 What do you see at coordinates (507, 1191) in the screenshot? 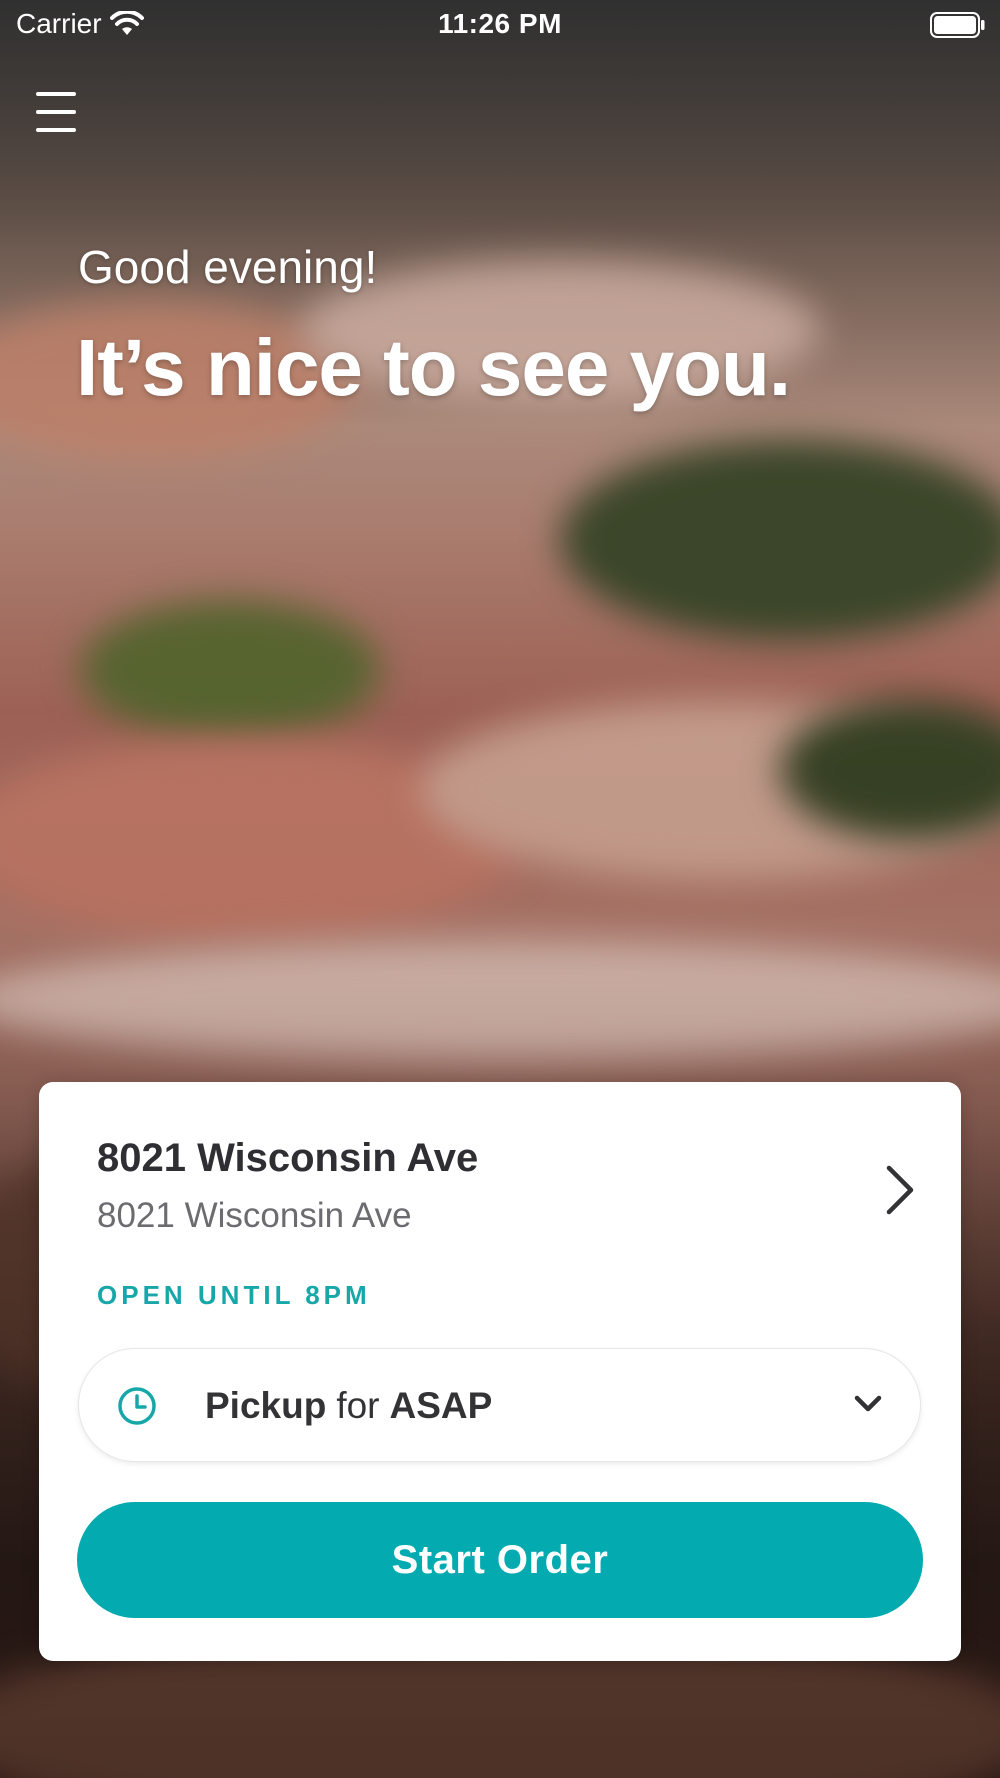
I see `location-selector: 8021 Wisconsin Ave 8021 Wisconsin Ave` at bounding box center [507, 1191].